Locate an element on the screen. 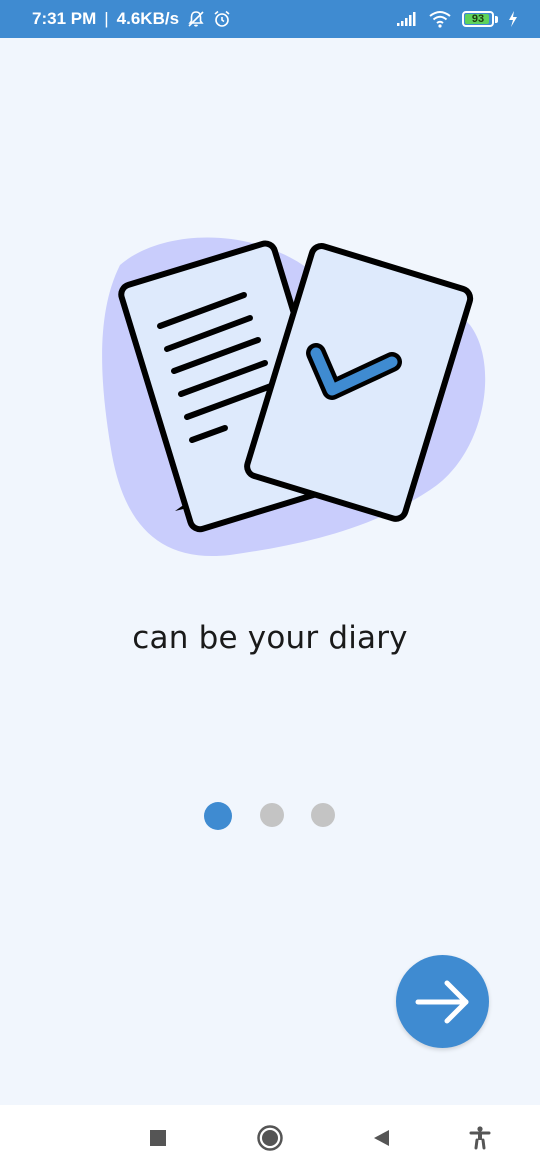 Image resolution: width=540 pixels, height=1170 pixels. home-button is located at coordinates (270, 1138).